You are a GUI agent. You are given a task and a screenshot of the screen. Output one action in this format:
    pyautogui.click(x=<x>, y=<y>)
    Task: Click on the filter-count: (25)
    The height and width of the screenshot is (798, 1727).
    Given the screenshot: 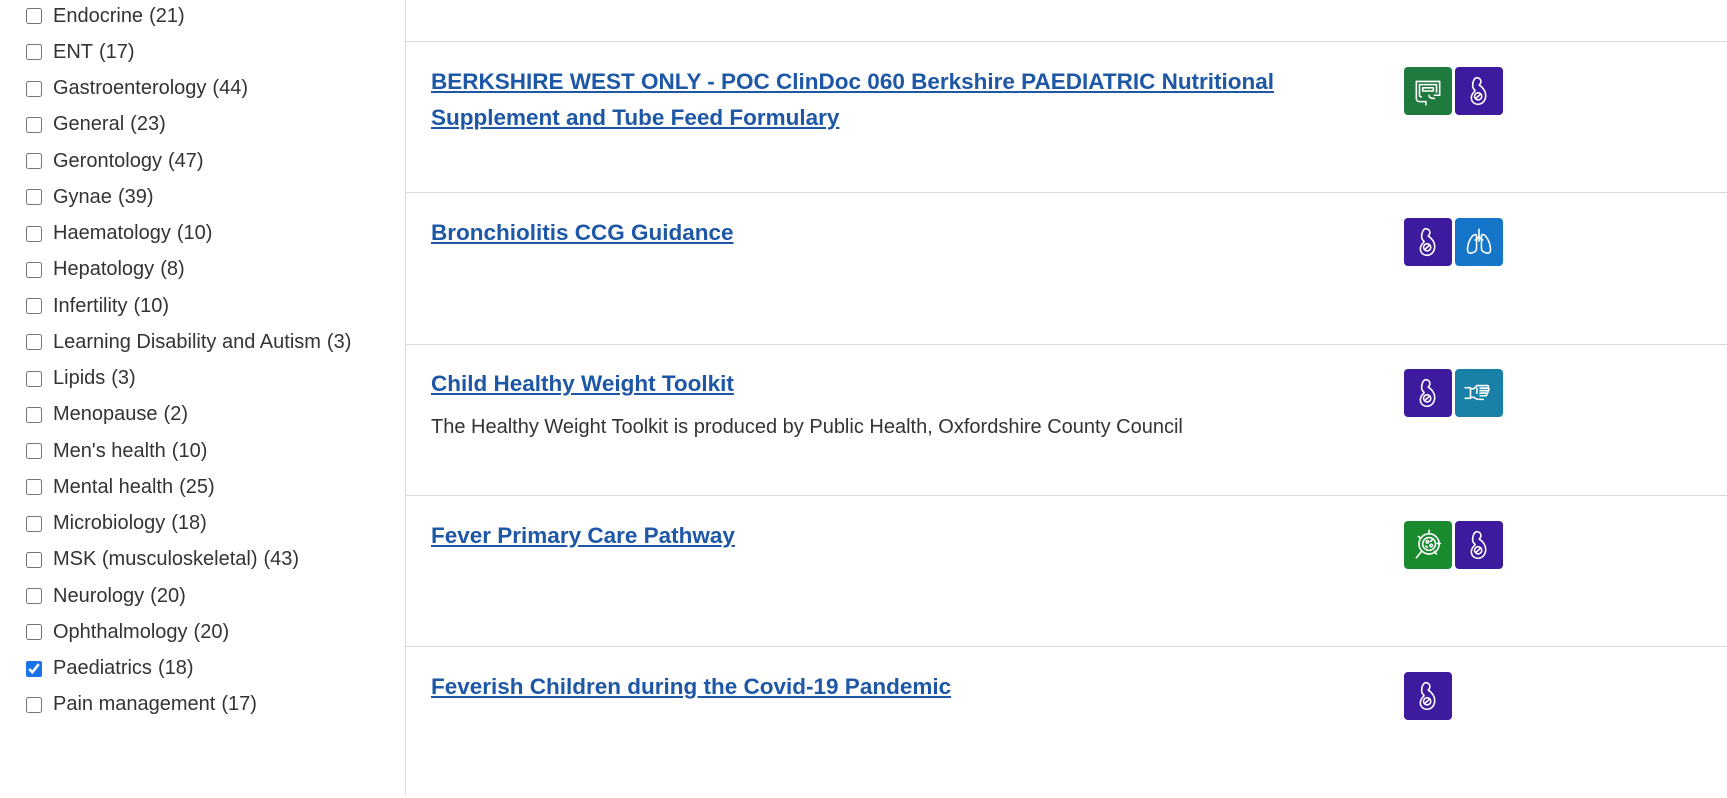 What is the action you would take?
    pyautogui.click(x=197, y=486)
    